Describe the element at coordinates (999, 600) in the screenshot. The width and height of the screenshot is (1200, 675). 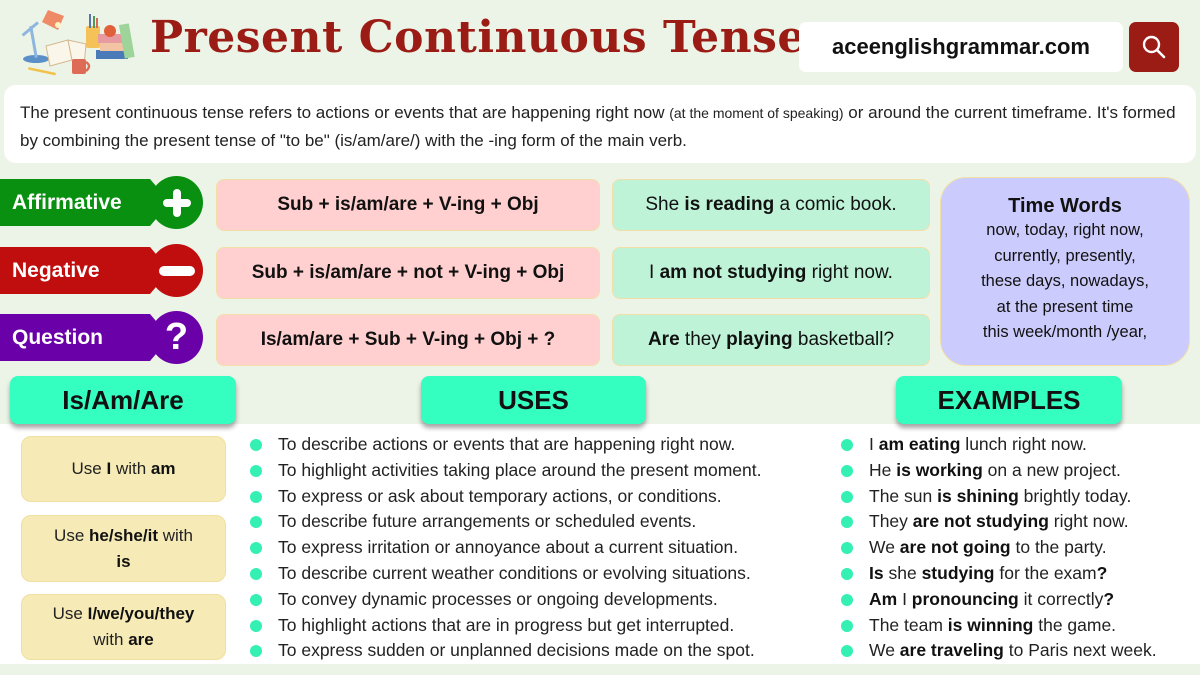
I see `examples-item: Am I pronouncing it correctly?` at that location.